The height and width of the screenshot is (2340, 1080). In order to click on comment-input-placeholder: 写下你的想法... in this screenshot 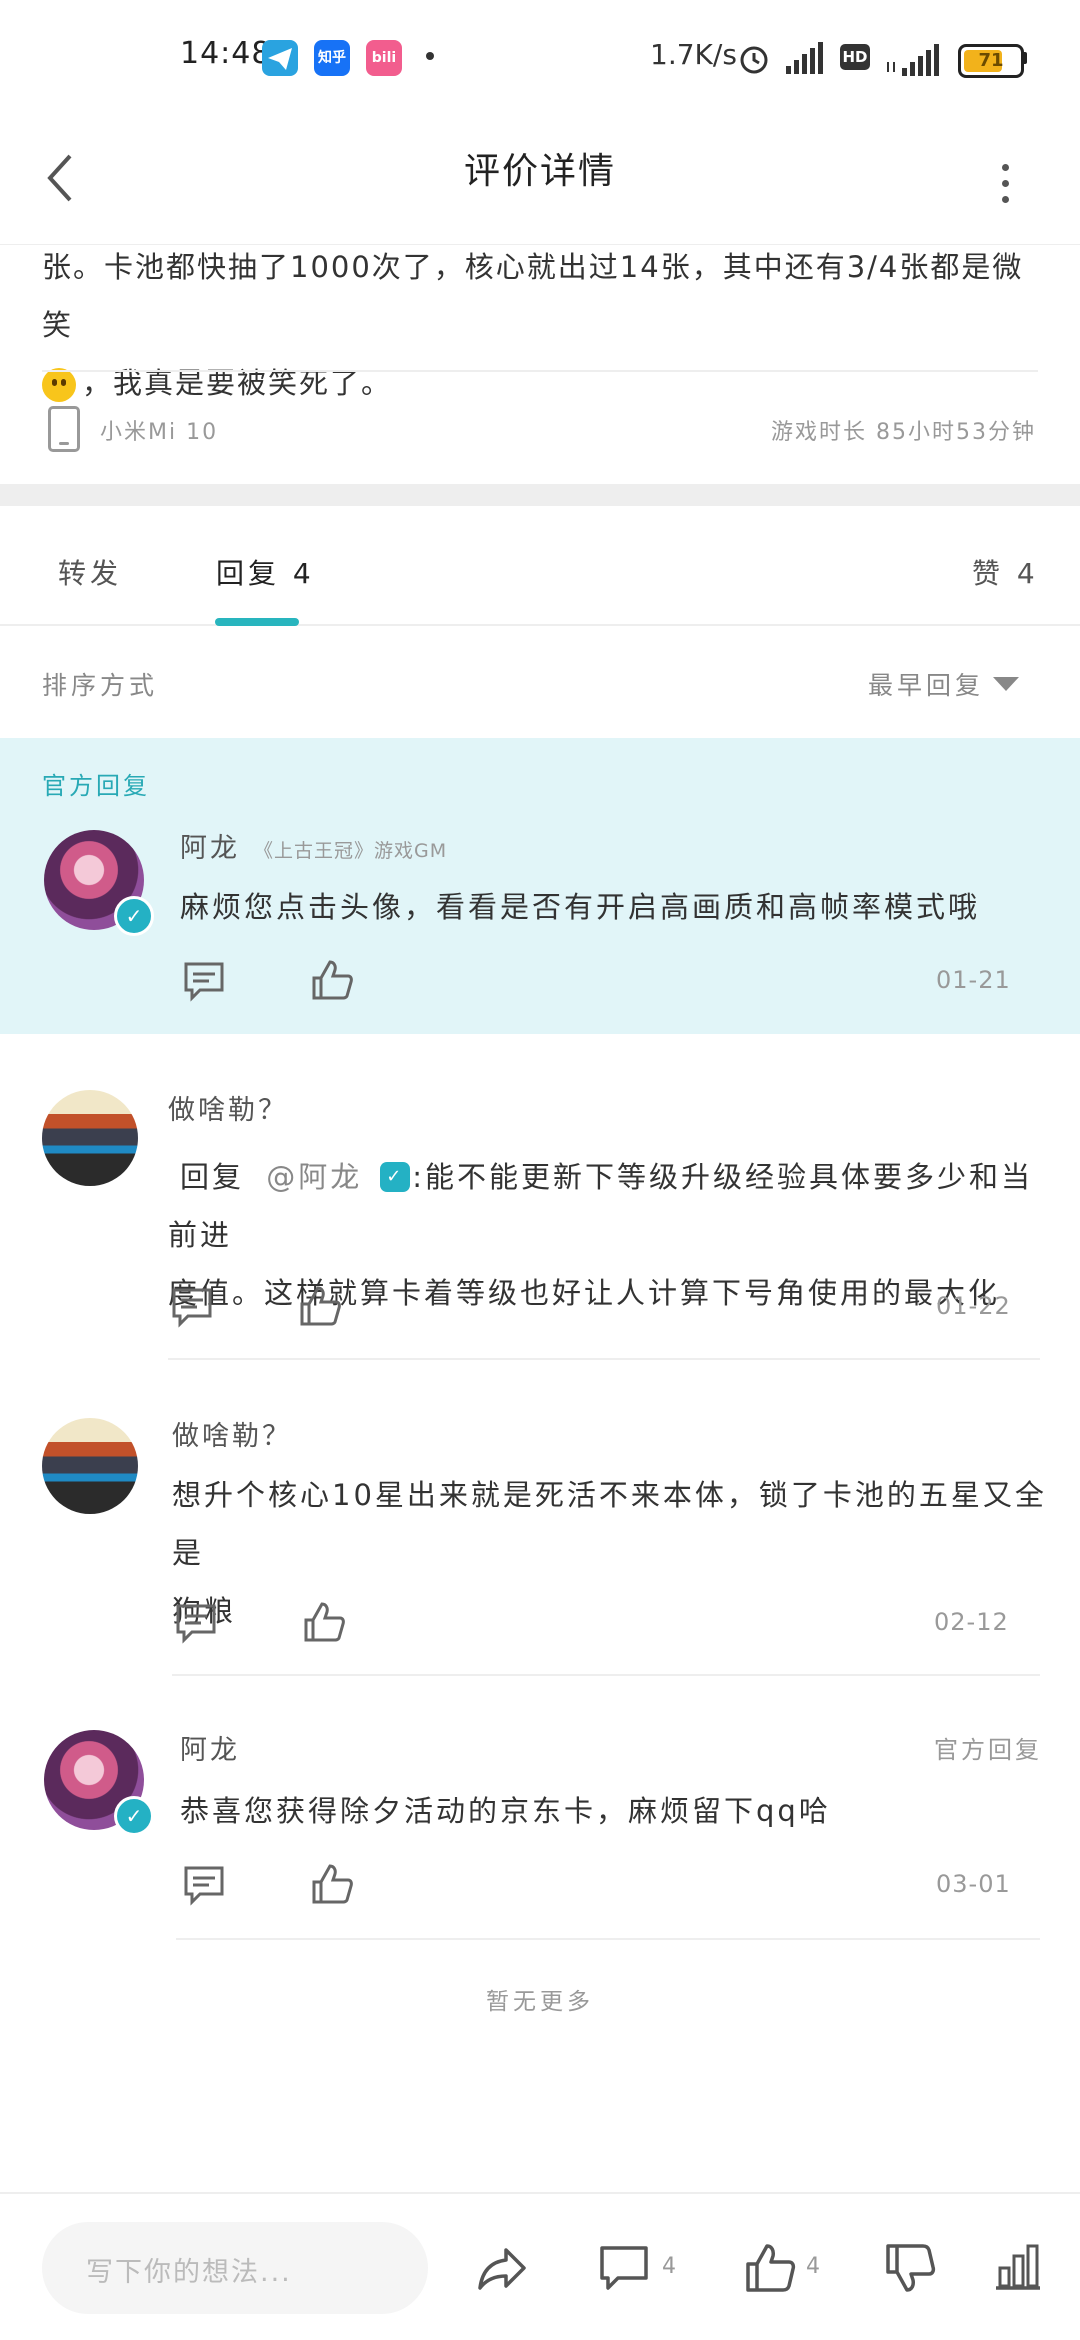, I will do `click(189, 2272)`.